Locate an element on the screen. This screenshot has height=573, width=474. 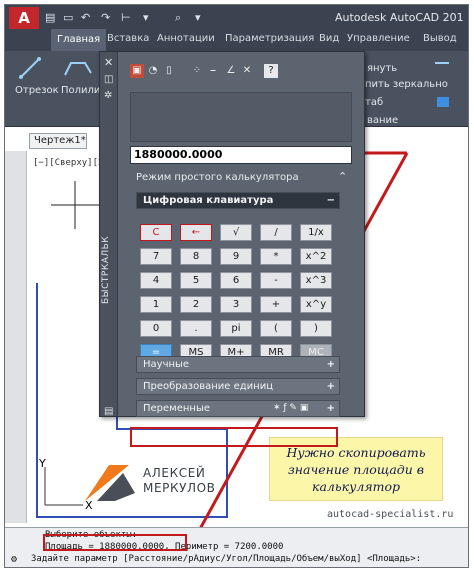
angle-icon: ∠ is located at coordinates (231, 71).